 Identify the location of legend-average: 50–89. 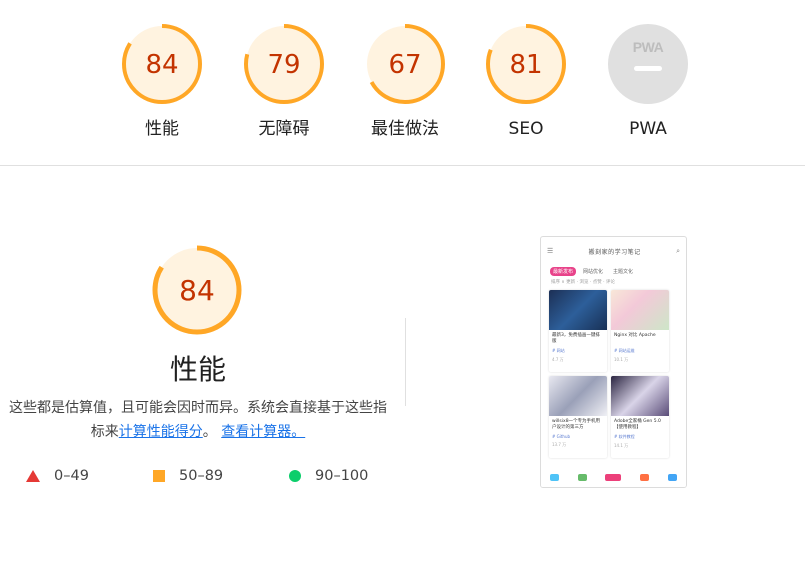
(188, 476).